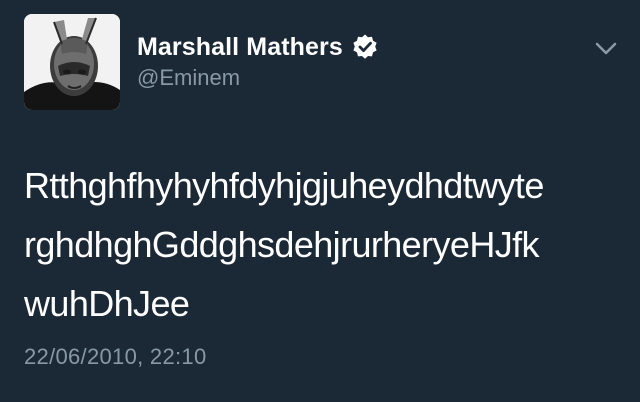  What do you see at coordinates (606, 49) in the screenshot?
I see `chevron-down-icon` at bounding box center [606, 49].